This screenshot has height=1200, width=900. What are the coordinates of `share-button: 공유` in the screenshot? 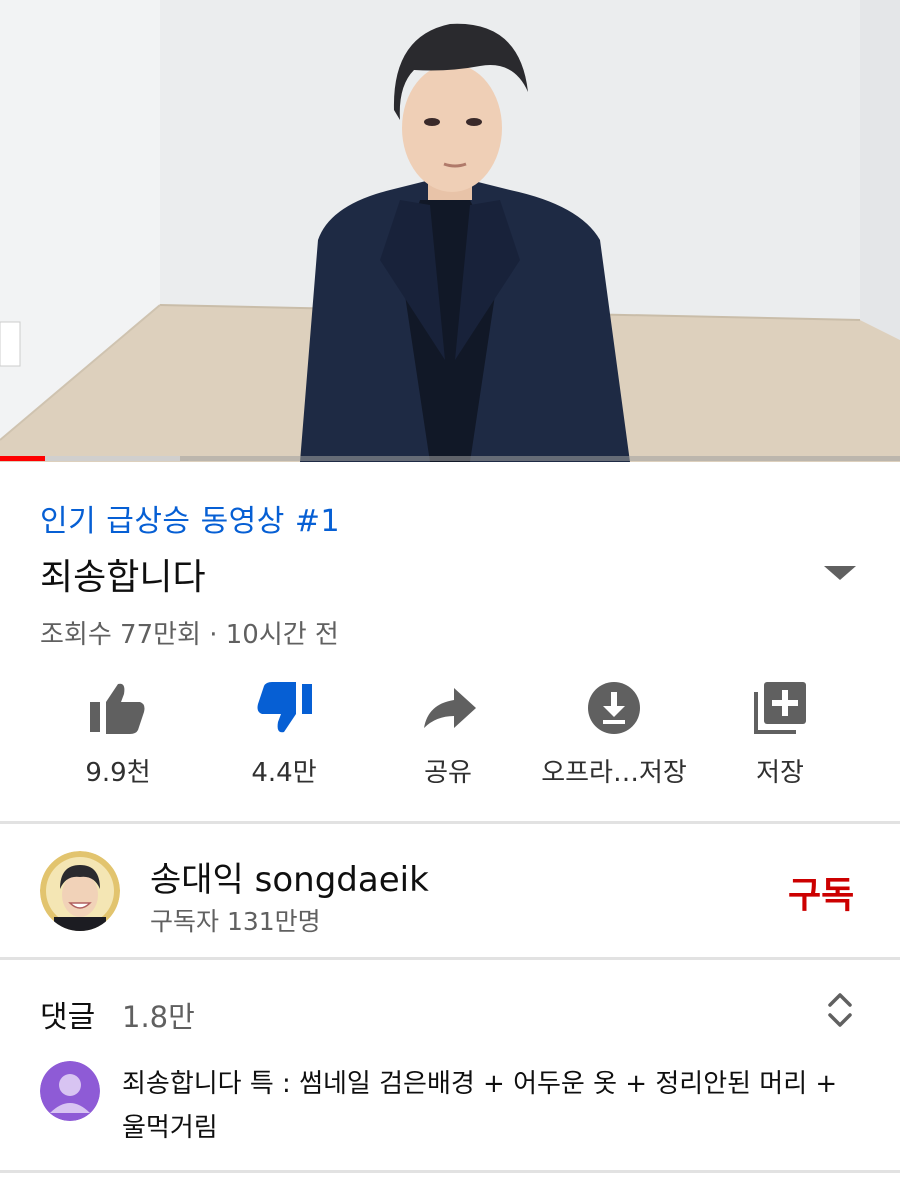 It's located at (448, 736).